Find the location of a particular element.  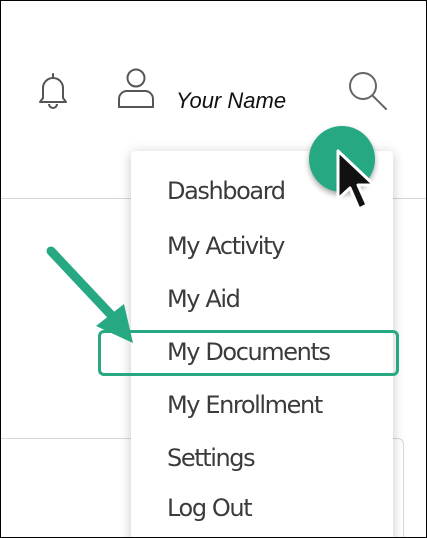

menu-item-my-enrollment: My Enrollment is located at coordinates (245, 405).